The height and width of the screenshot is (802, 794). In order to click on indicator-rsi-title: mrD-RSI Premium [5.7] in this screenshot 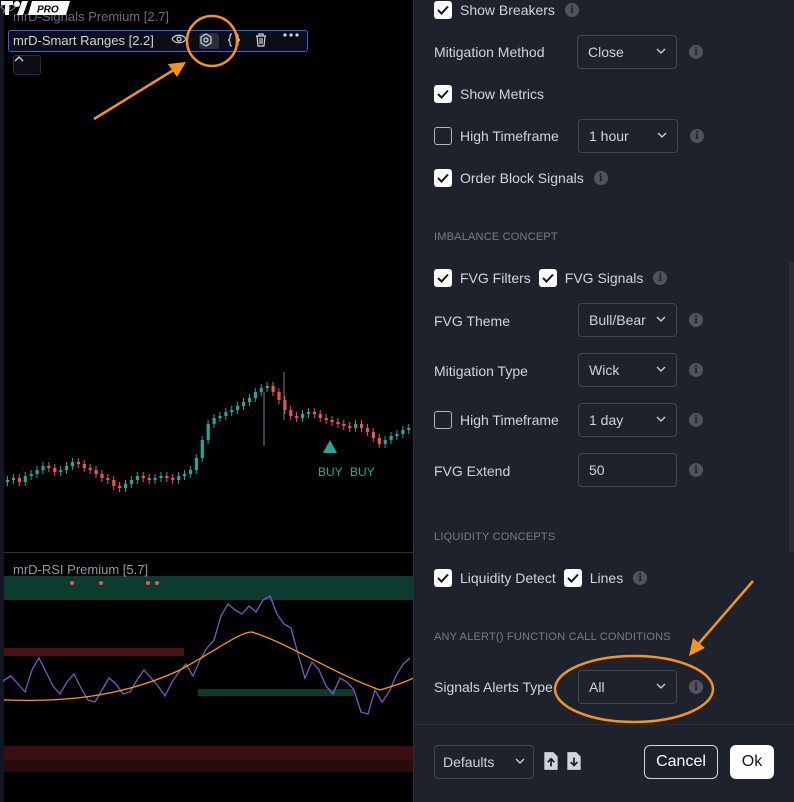, I will do `click(80, 569)`.